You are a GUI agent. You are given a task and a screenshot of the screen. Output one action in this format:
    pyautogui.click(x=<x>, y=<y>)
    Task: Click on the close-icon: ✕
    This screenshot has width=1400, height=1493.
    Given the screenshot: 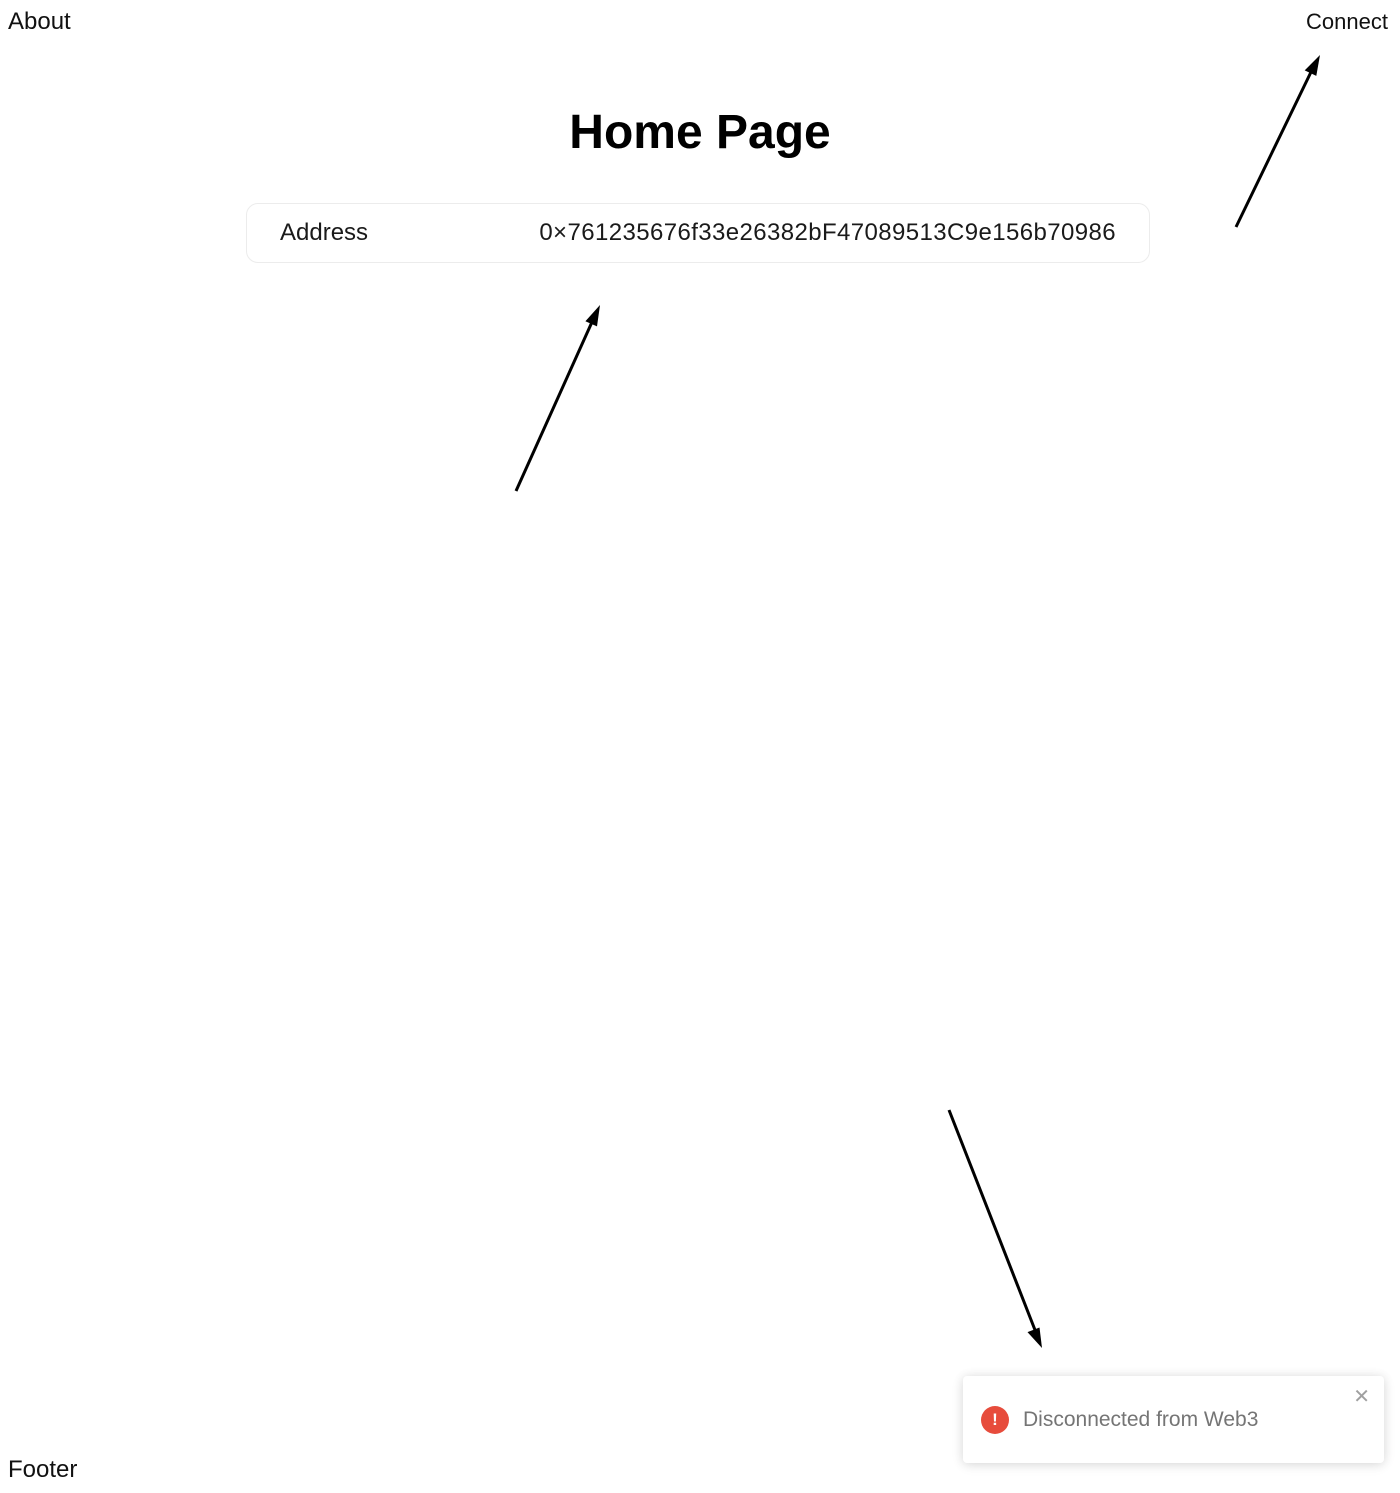 What is the action you would take?
    pyautogui.click(x=1361, y=1396)
    